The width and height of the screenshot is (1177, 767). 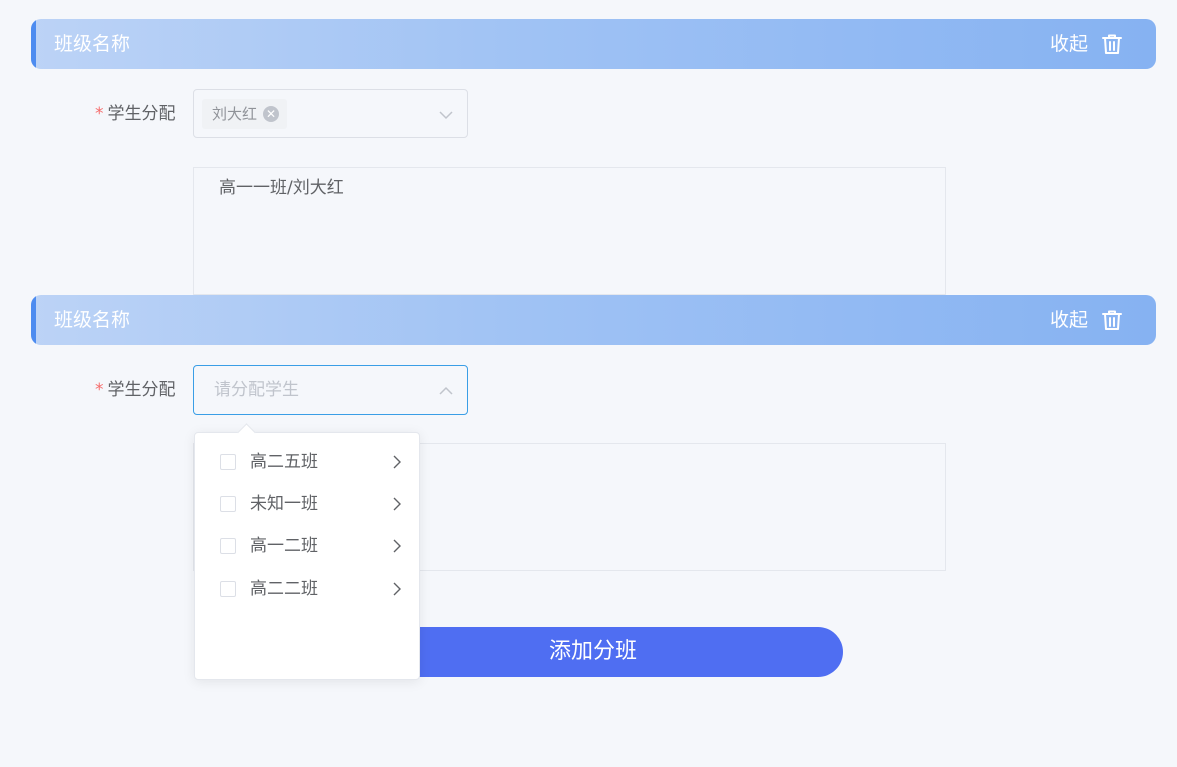 I want to click on option-label: 高二二班, so click(x=284, y=589).